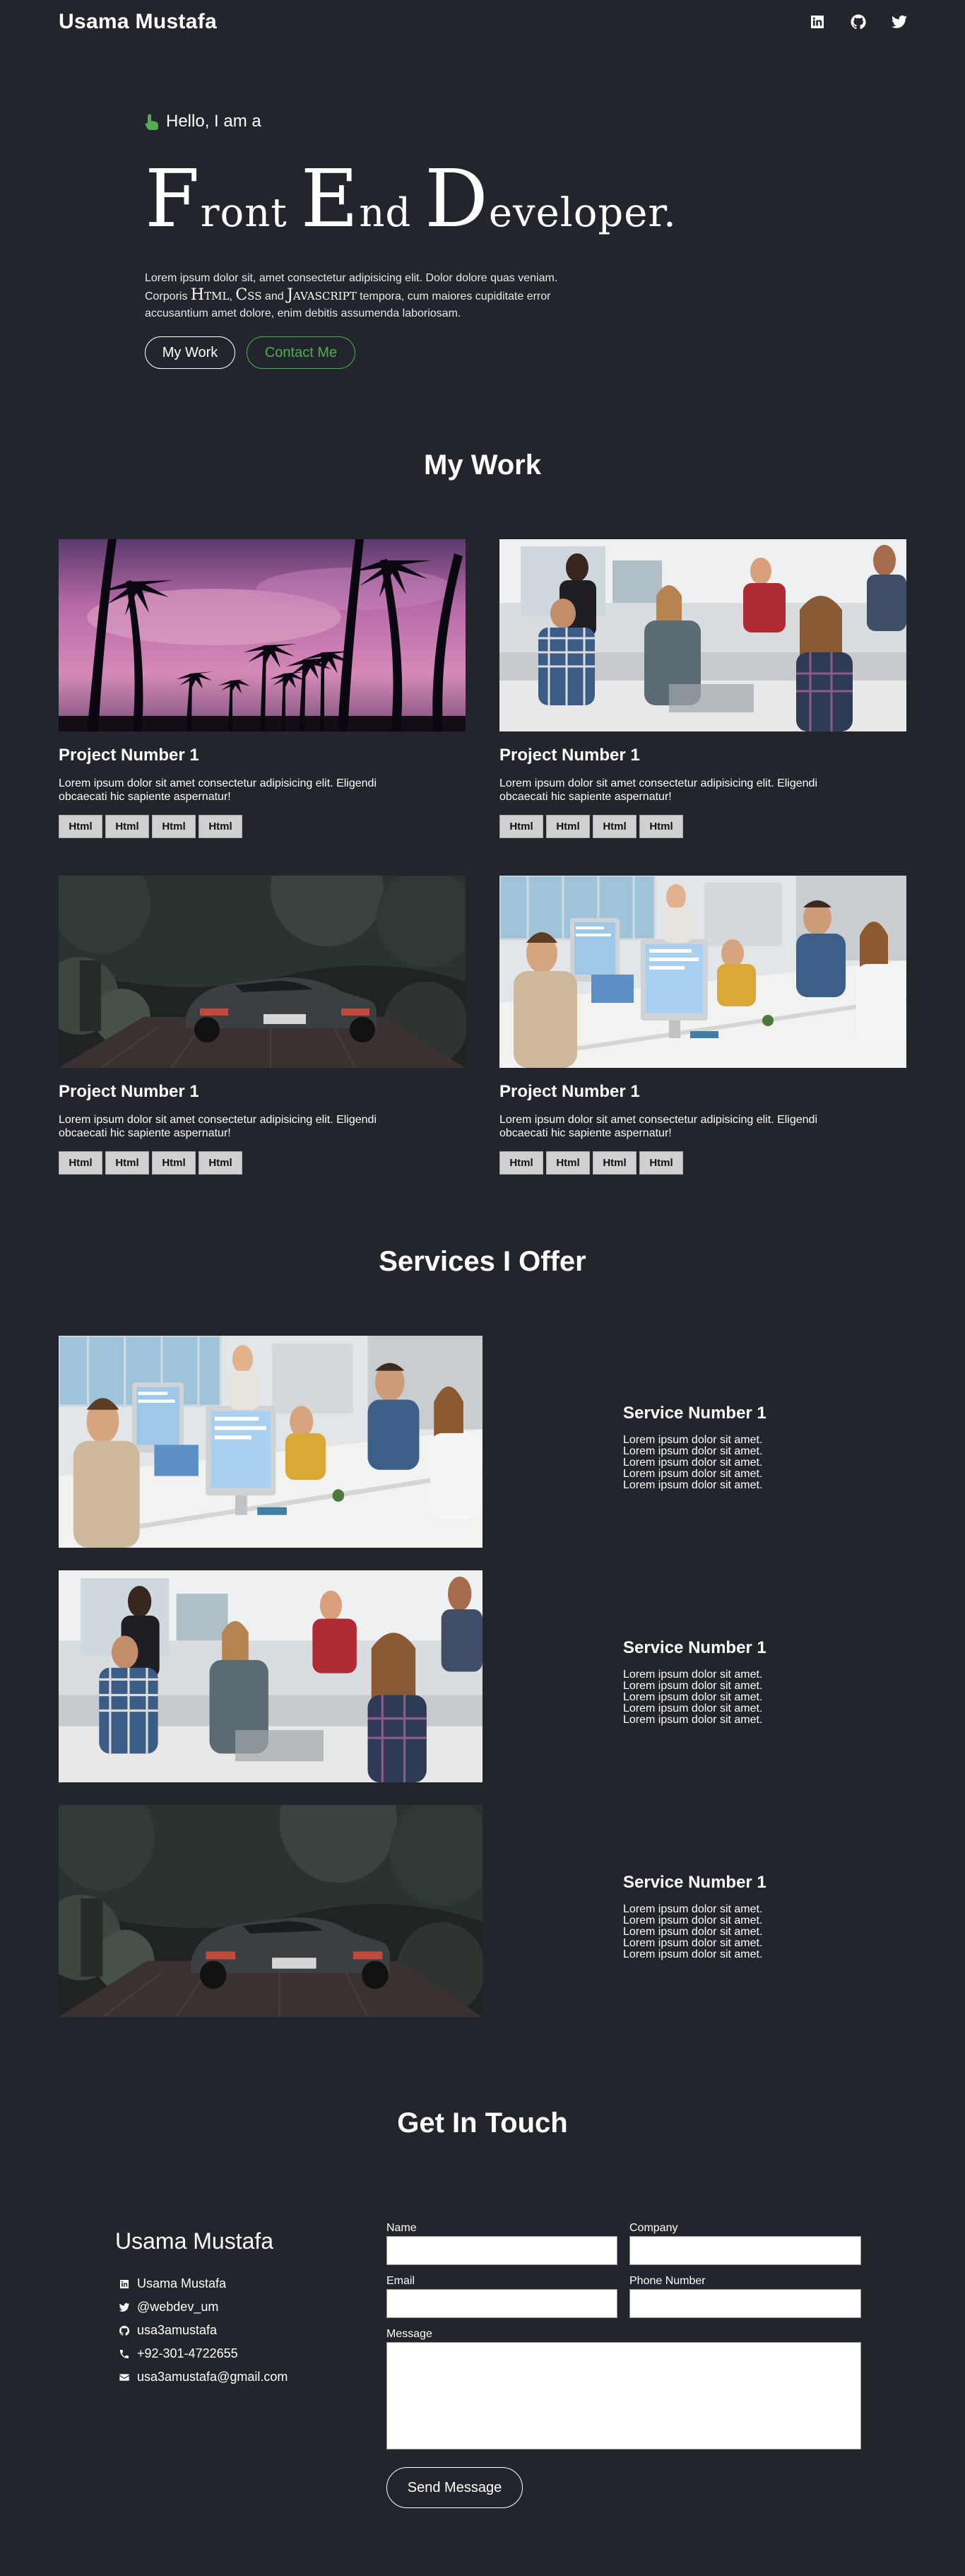 The image size is (965, 2576). I want to click on hero-text-2: and, so click(274, 296).